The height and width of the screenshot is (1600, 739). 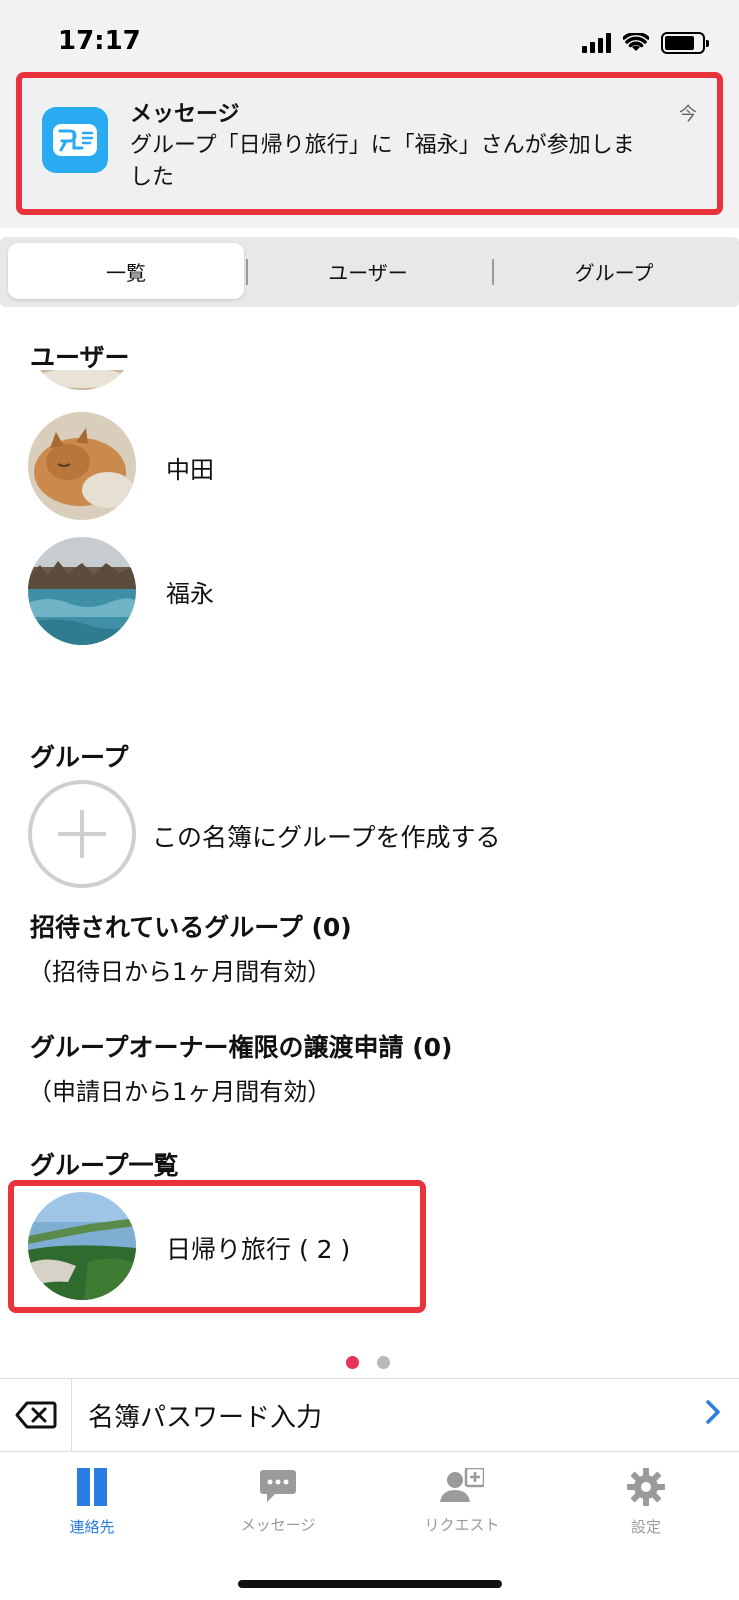 What do you see at coordinates (92, 1527) in the screenshot?
I see `tab-label: 連絡先` at bounding box center [92, 1527].